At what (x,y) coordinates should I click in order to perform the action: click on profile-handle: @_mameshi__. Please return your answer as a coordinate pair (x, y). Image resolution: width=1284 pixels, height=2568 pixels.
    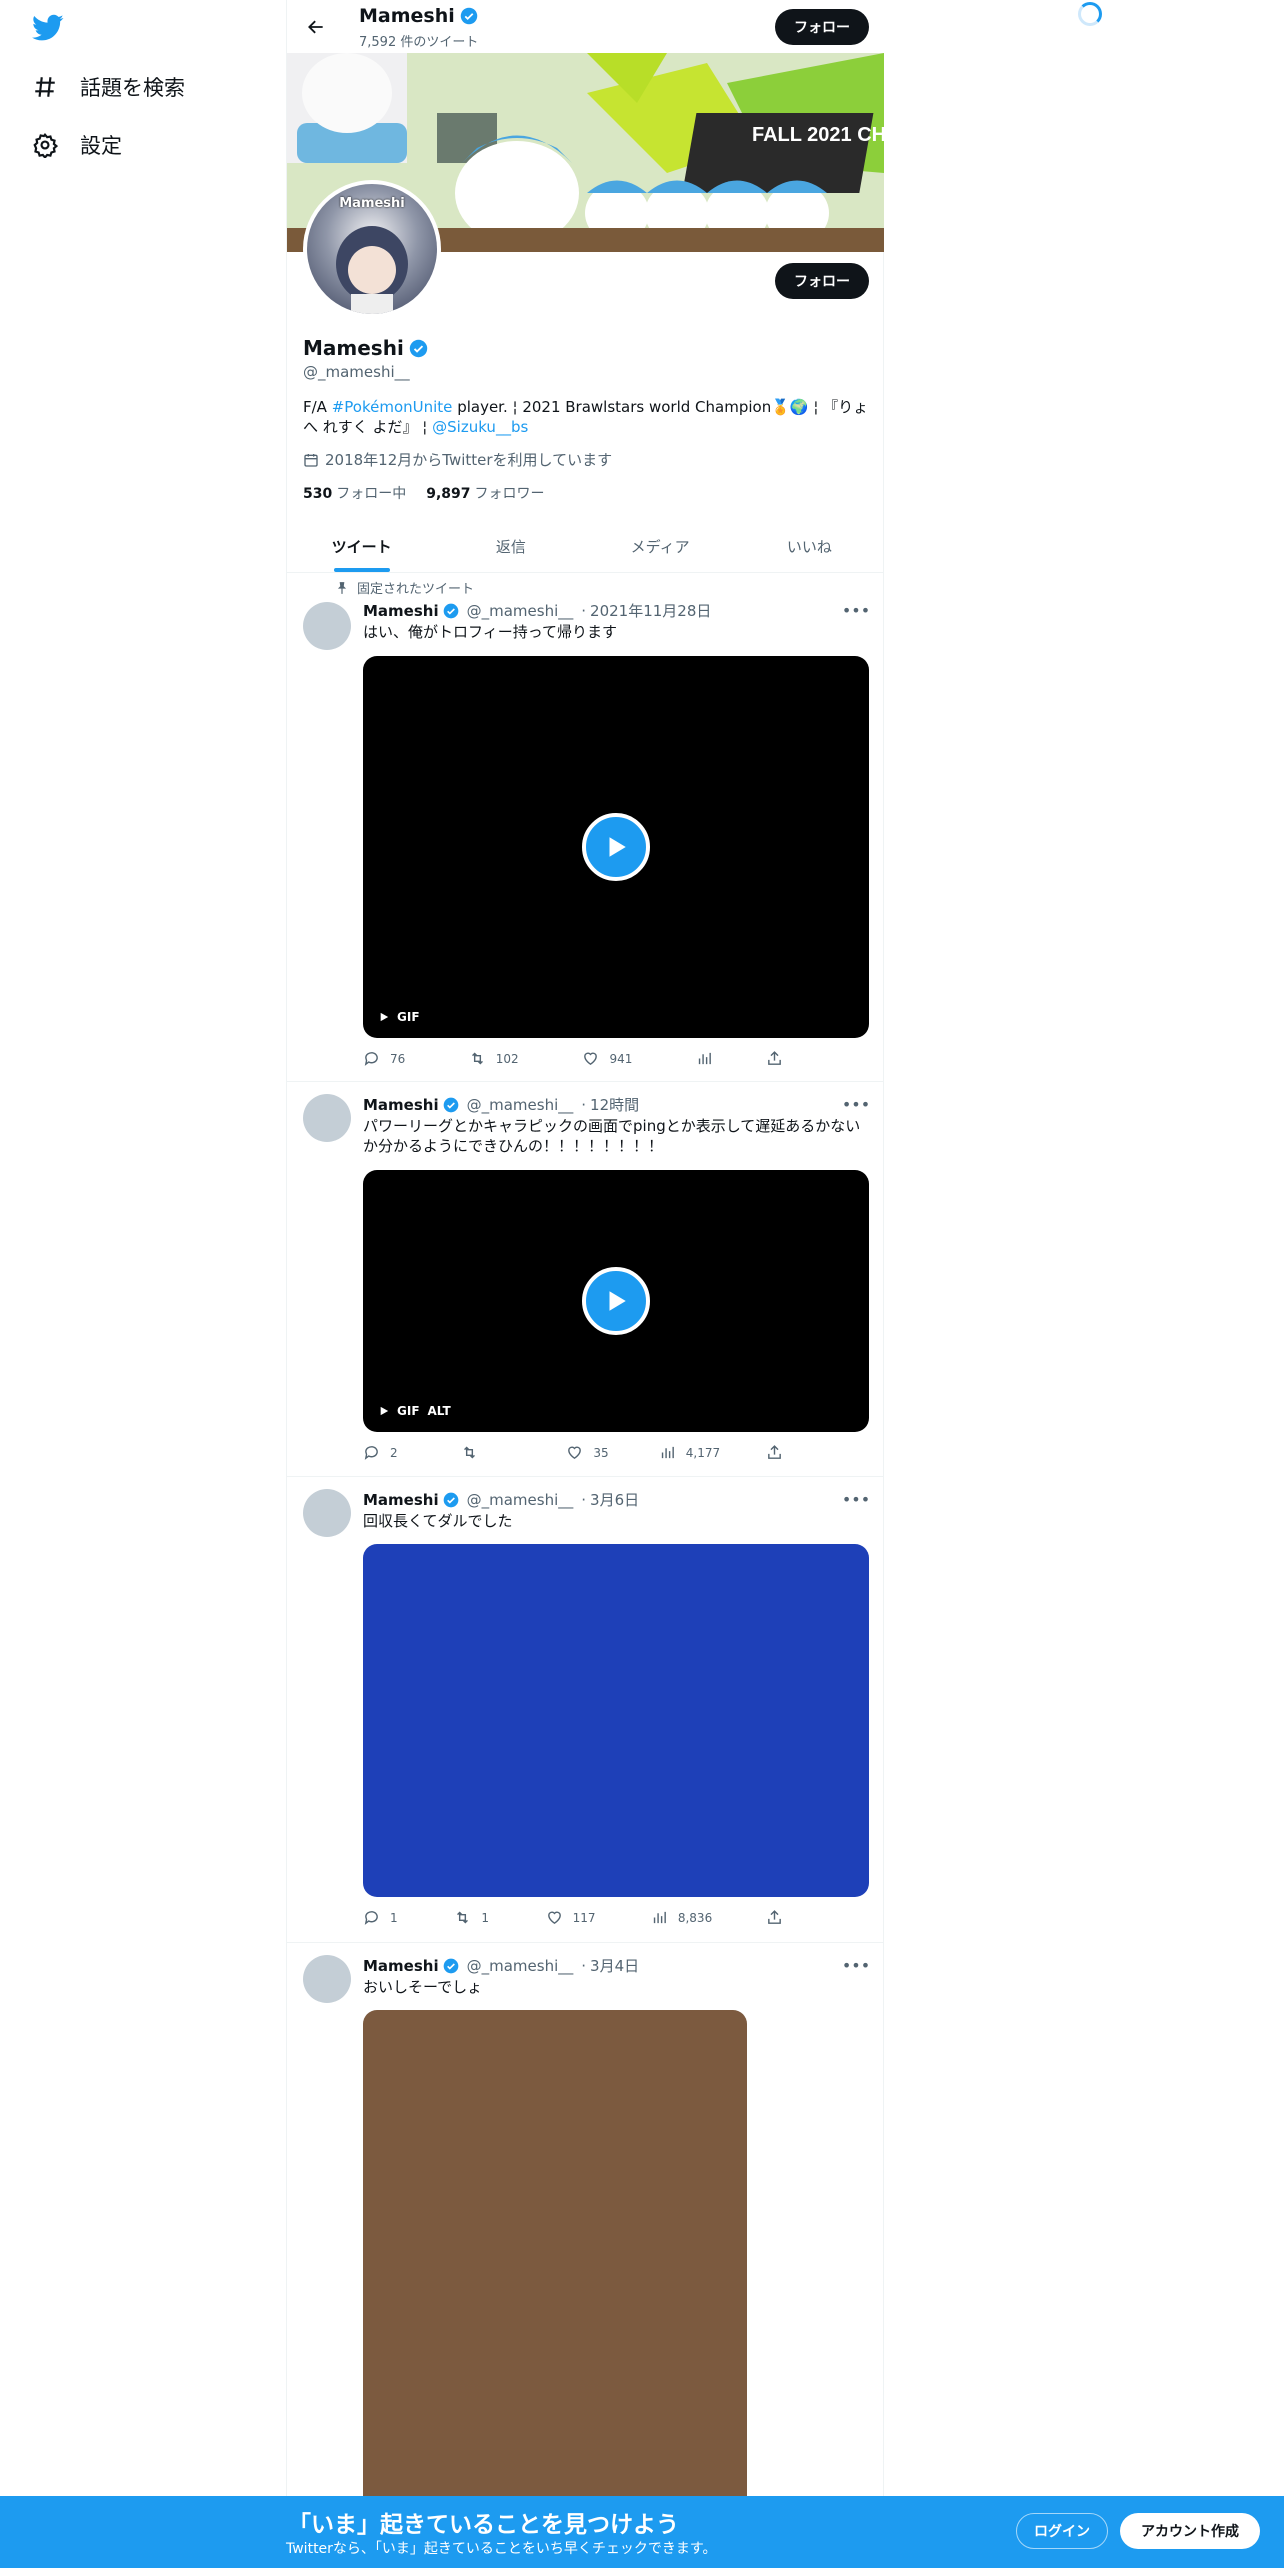
    Looking at the image, I should click on (356, 372).